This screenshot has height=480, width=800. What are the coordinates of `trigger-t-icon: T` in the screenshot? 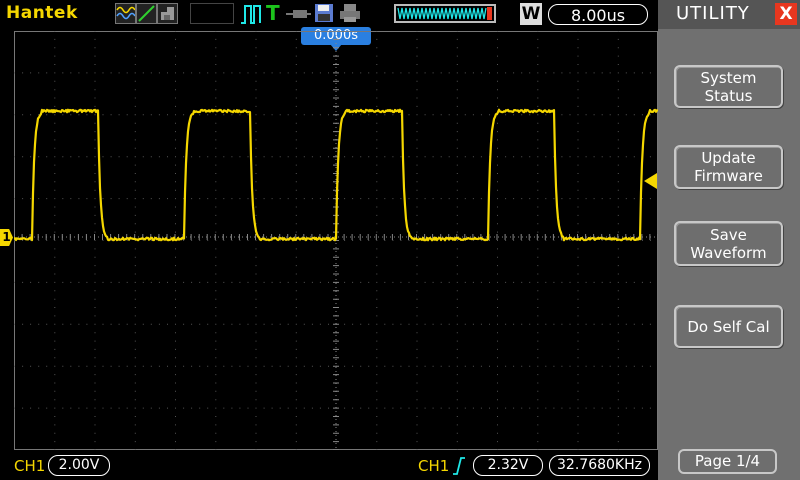 It's located at (273, 13).